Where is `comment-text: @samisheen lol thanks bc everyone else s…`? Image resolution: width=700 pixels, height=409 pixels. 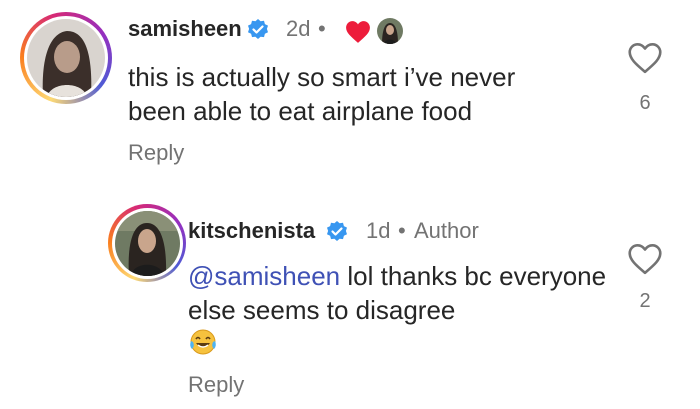 comment-text: @samisheen lol thanks bc everyone else s… is located at coordinates (398, 293).